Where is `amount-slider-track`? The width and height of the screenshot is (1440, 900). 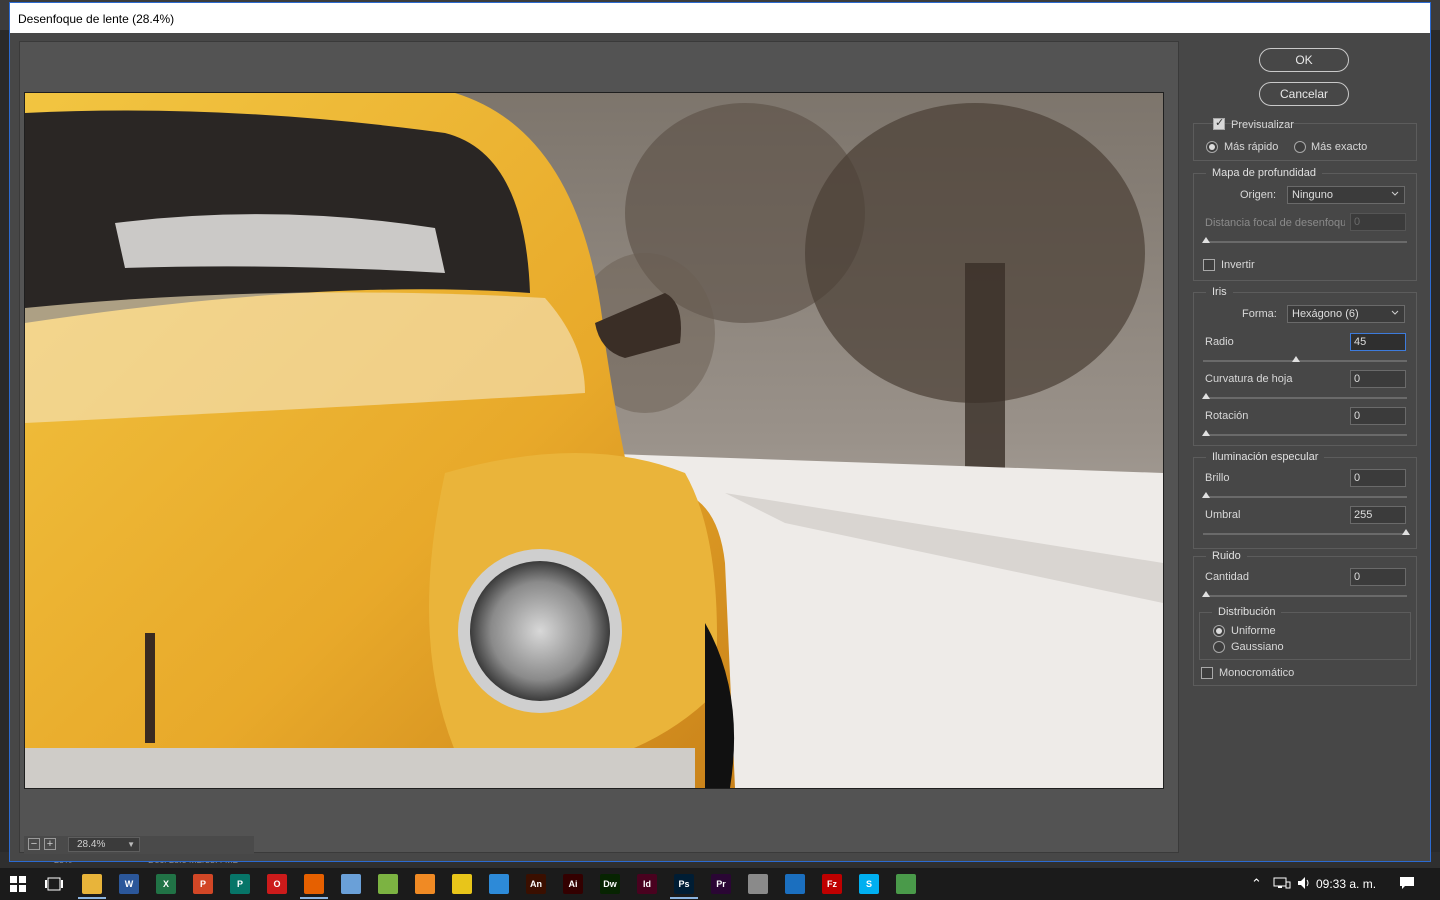 amount-slider-track is located at coordinates (1305, 596).